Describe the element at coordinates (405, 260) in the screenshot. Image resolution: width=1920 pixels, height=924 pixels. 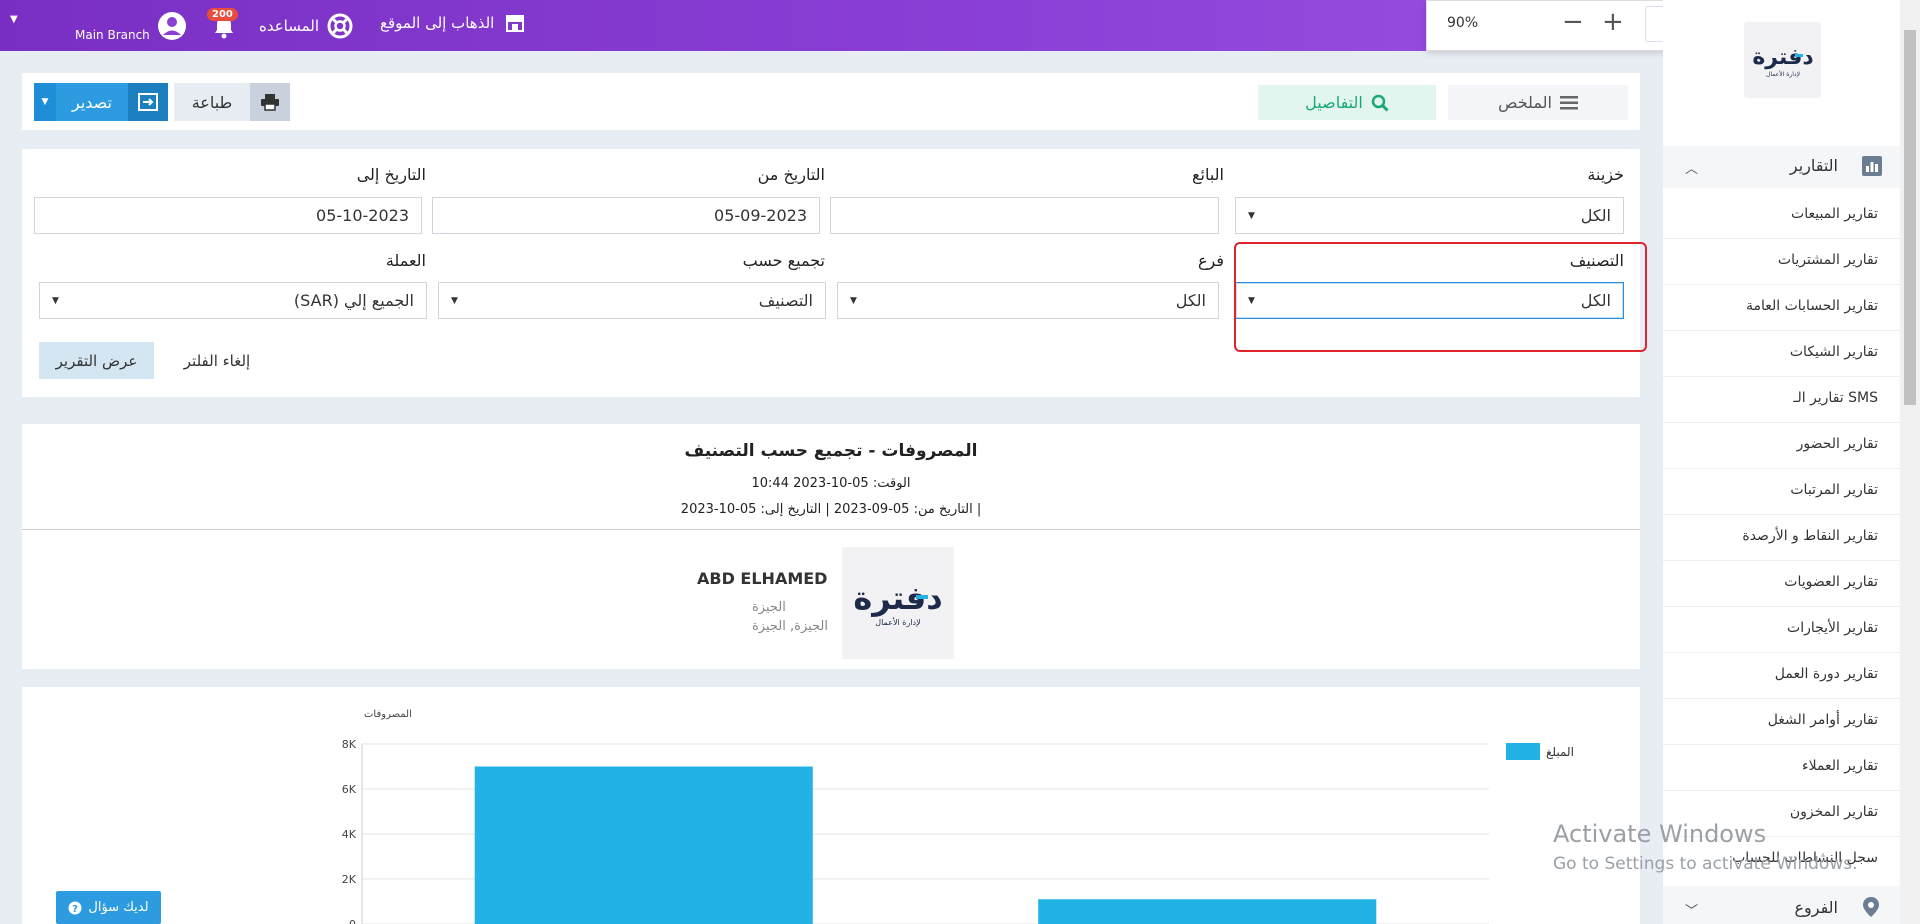
I see `currency-label: العملة` at that location.